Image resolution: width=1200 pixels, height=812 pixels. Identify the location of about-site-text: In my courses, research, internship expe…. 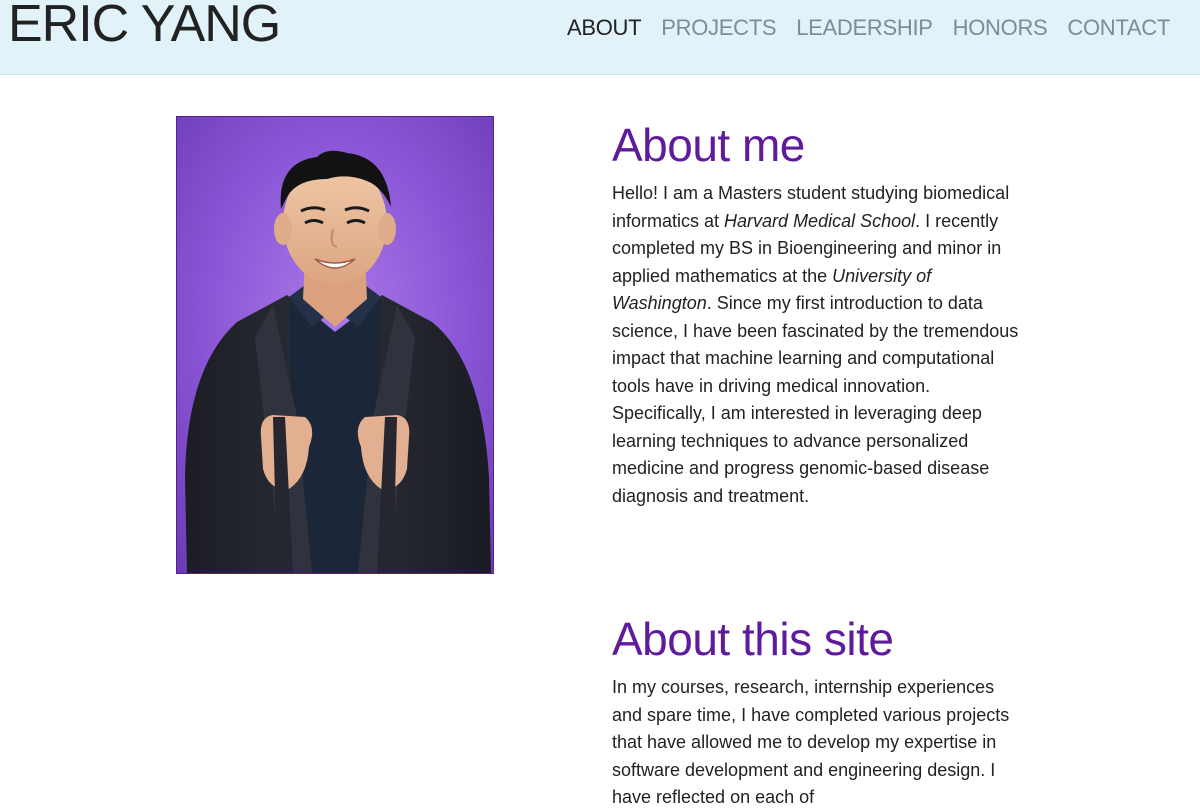
(811, 742).